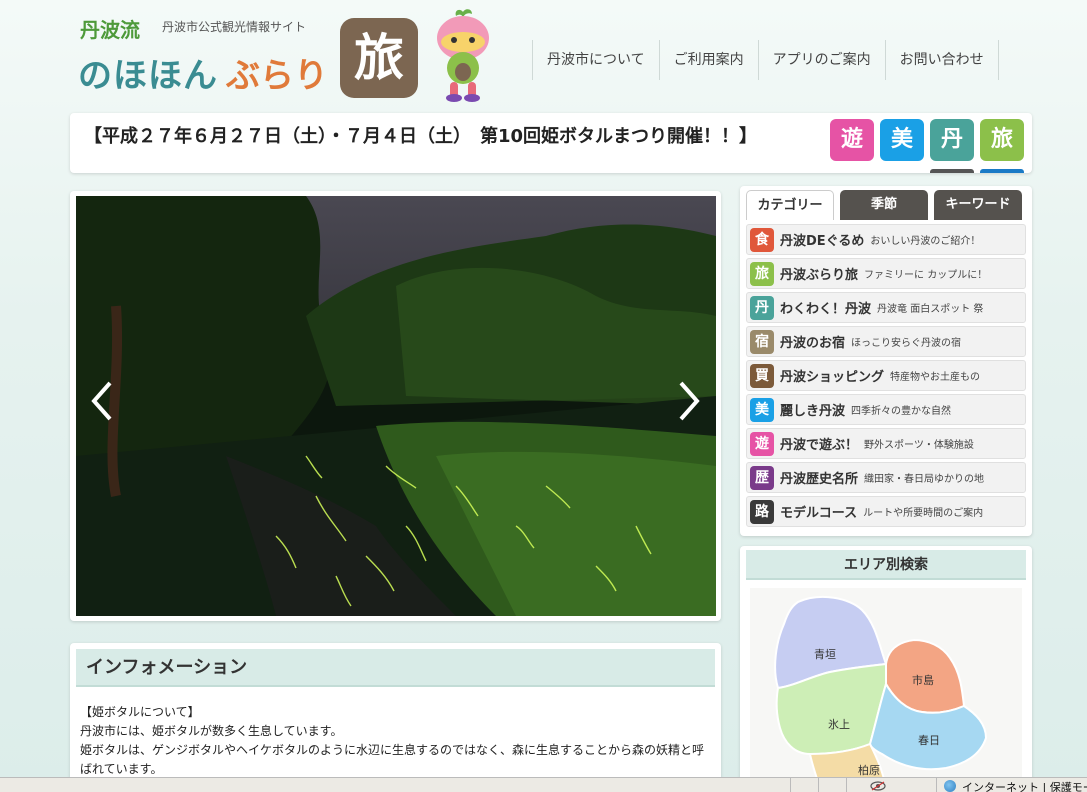  Describe the element at coordinates (906, 343) in the screenshot. I see `category-desc: ほっこり安らぐ丹波の宿` at that location.